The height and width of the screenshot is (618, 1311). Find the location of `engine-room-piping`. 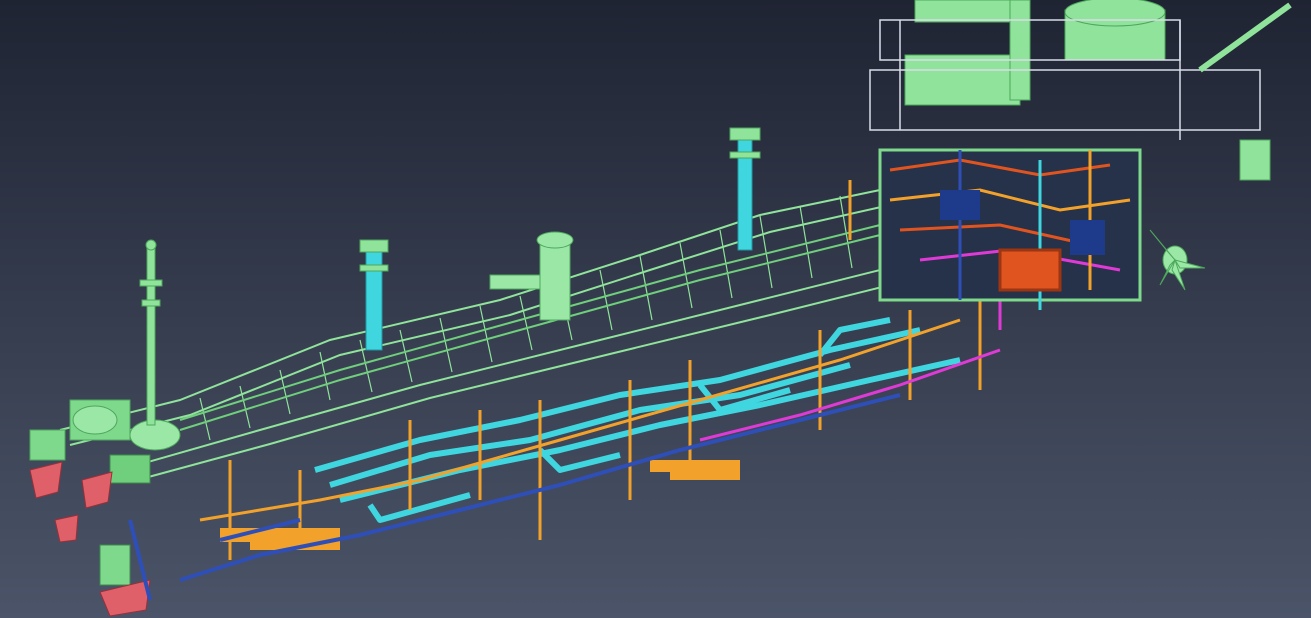

engine-room-piping is located at coordinates (1010, 229).